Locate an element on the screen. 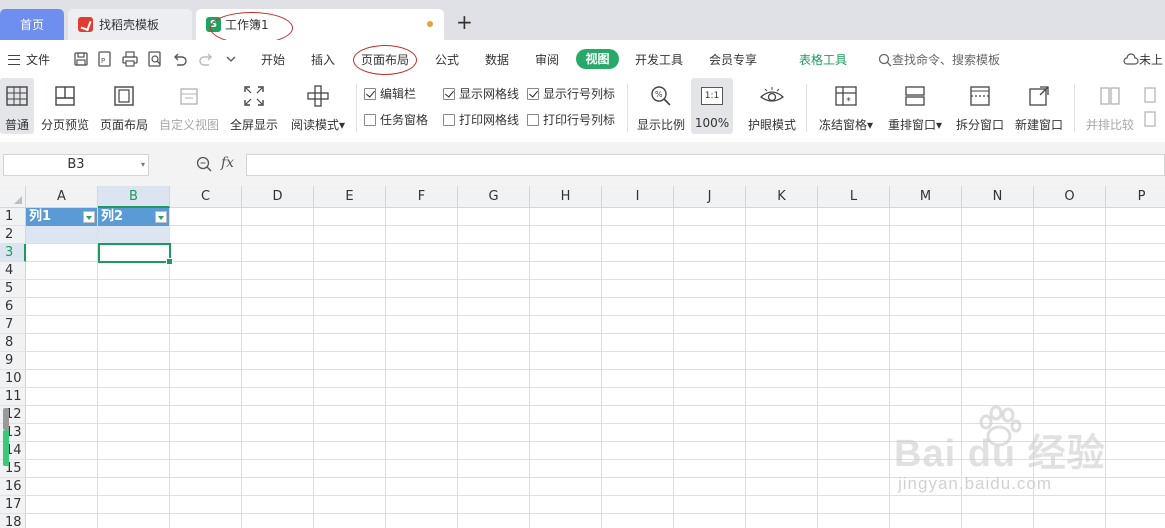 The image size is (1165, 528). column-header-k: K is located at coordinates (782, 197).